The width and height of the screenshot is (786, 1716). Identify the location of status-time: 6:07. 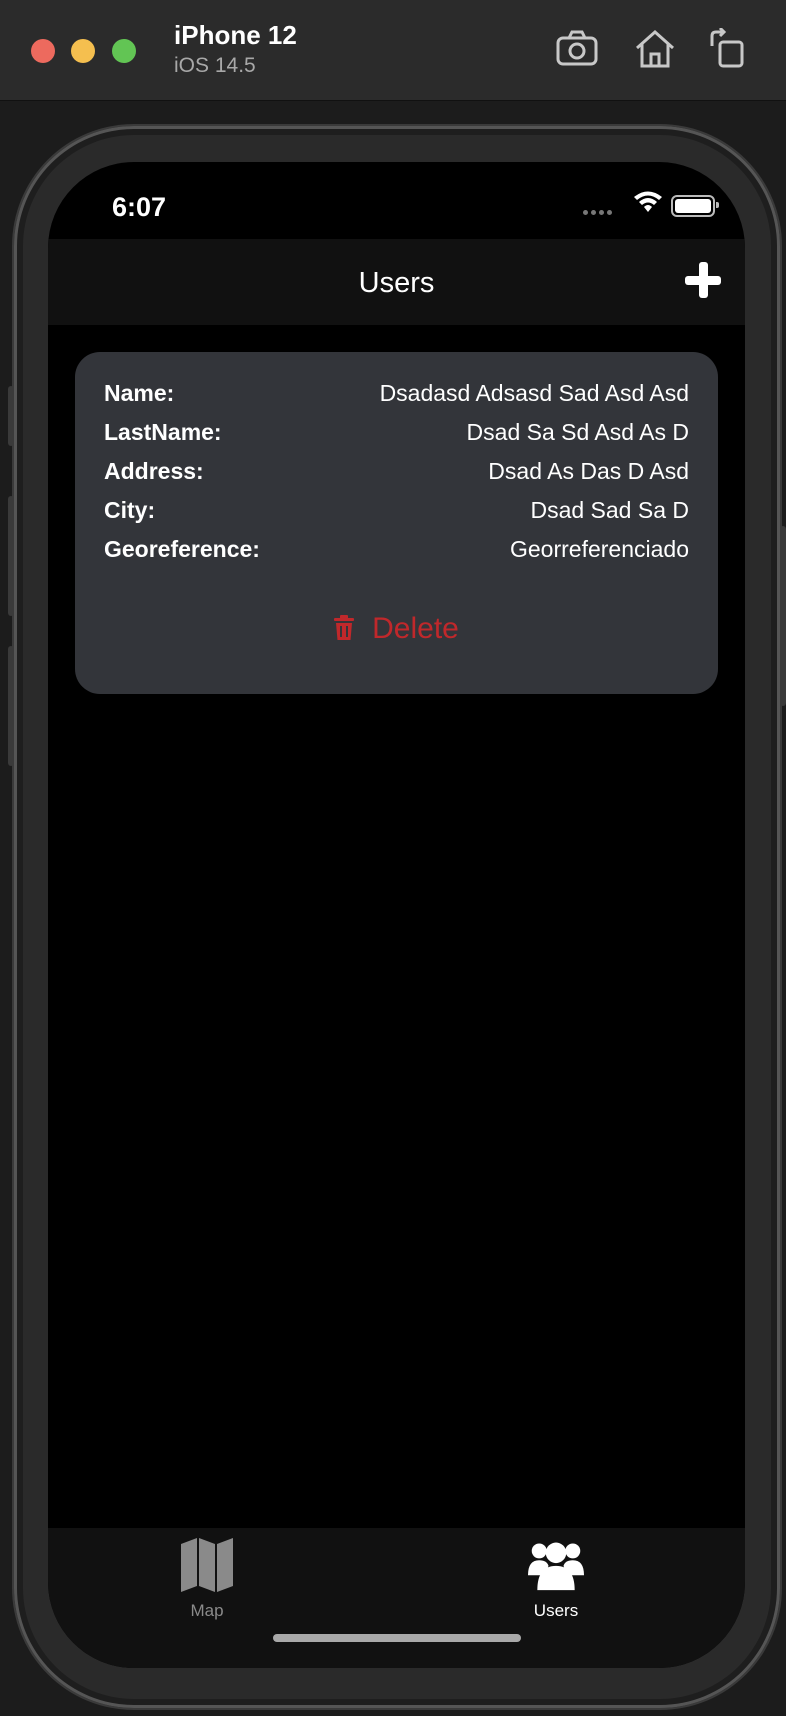
(139, 207).